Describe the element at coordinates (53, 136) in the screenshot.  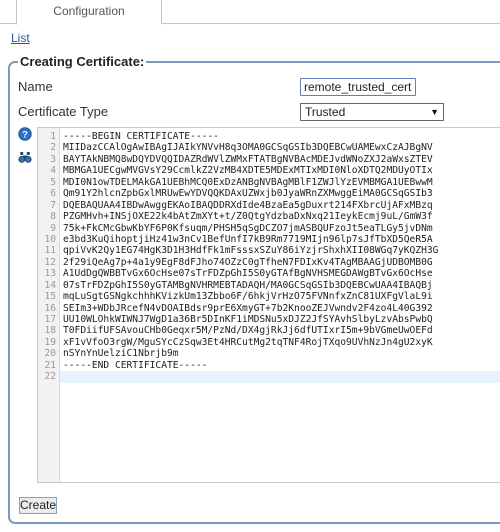
I see `line-number: 1` at that location.